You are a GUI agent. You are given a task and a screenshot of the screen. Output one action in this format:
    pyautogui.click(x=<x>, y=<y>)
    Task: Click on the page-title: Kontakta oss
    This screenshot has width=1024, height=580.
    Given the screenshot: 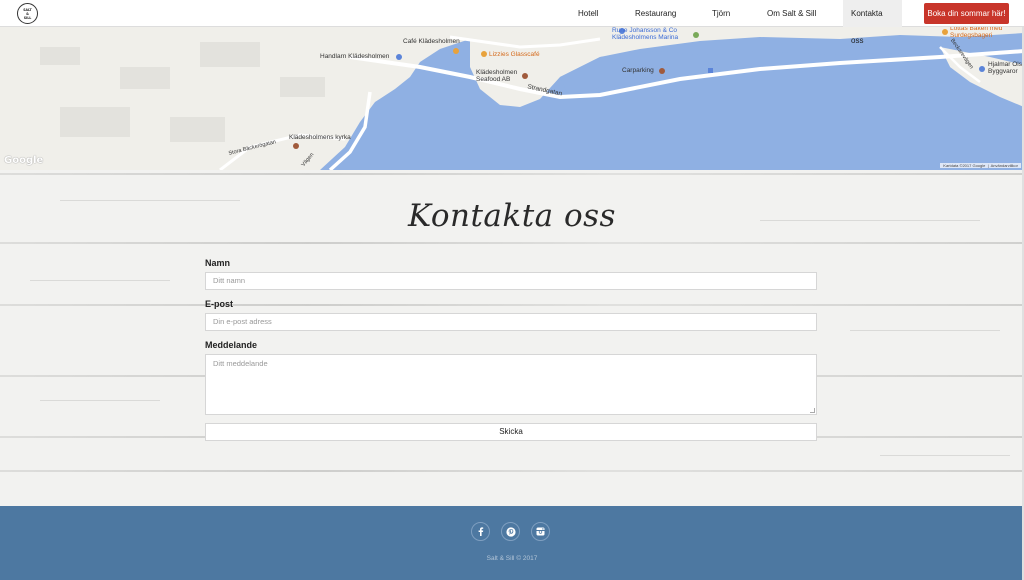 What is the action you would take?
    pyautogui.click(x=512, y=216)
    